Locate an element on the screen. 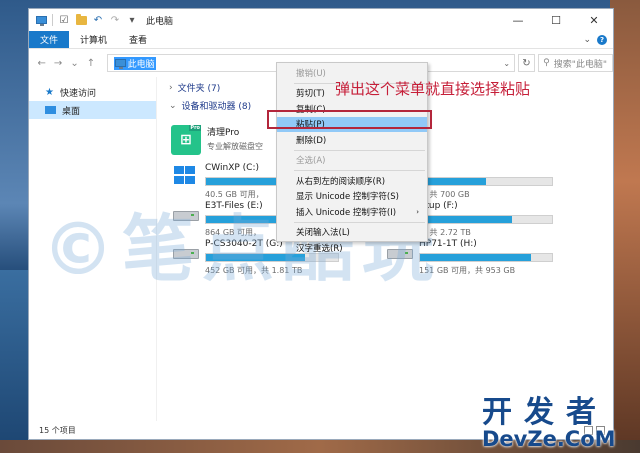 The width and height of the screenshot is (640, 453). app-text: 清理Pro 专业解放磁盘空 is located at coordinates (235, 138).